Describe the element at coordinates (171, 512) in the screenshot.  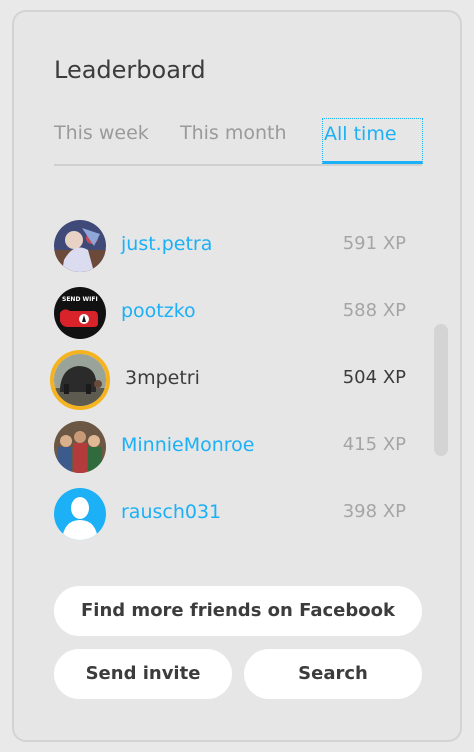
I see `user-name-link: rausch031` at that location.